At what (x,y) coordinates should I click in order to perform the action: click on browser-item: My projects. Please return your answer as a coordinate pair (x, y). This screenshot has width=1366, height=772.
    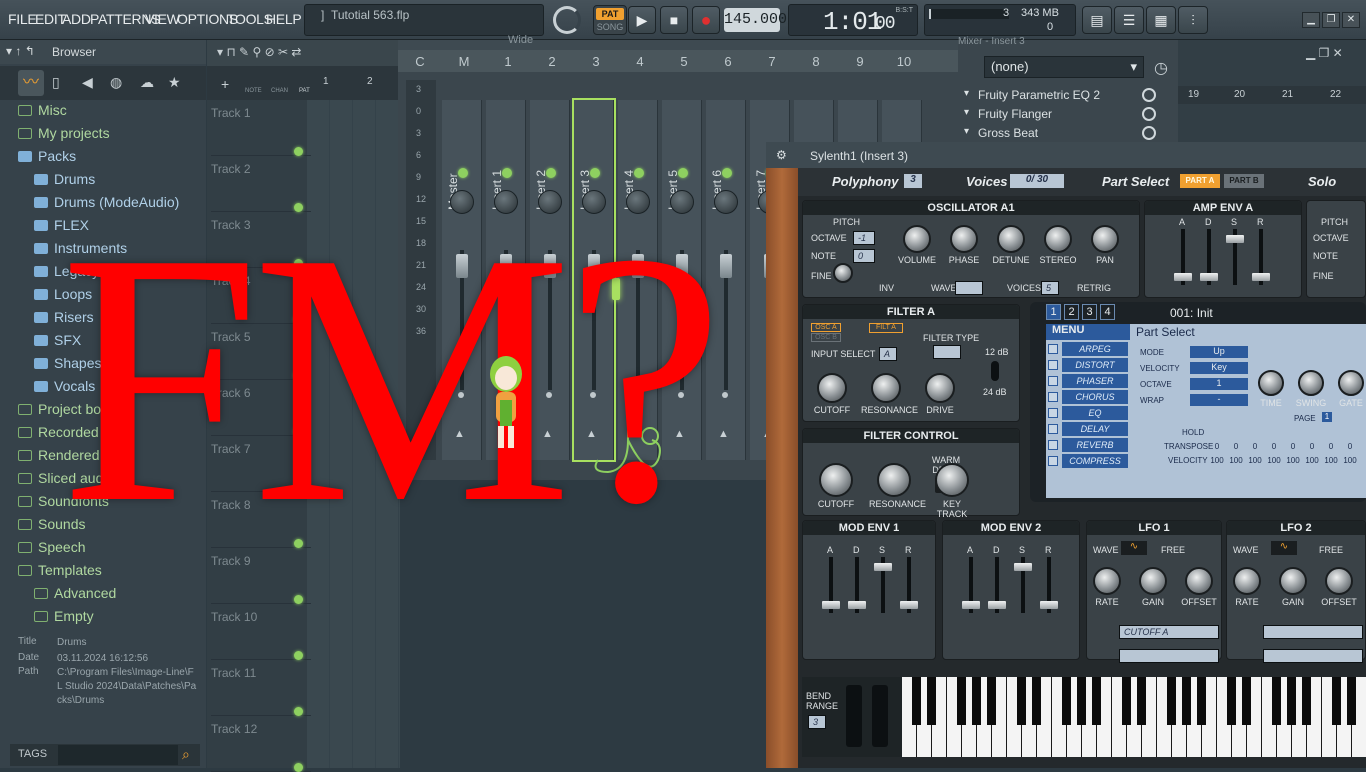
    Looking at the image, I should click on (64, 135).